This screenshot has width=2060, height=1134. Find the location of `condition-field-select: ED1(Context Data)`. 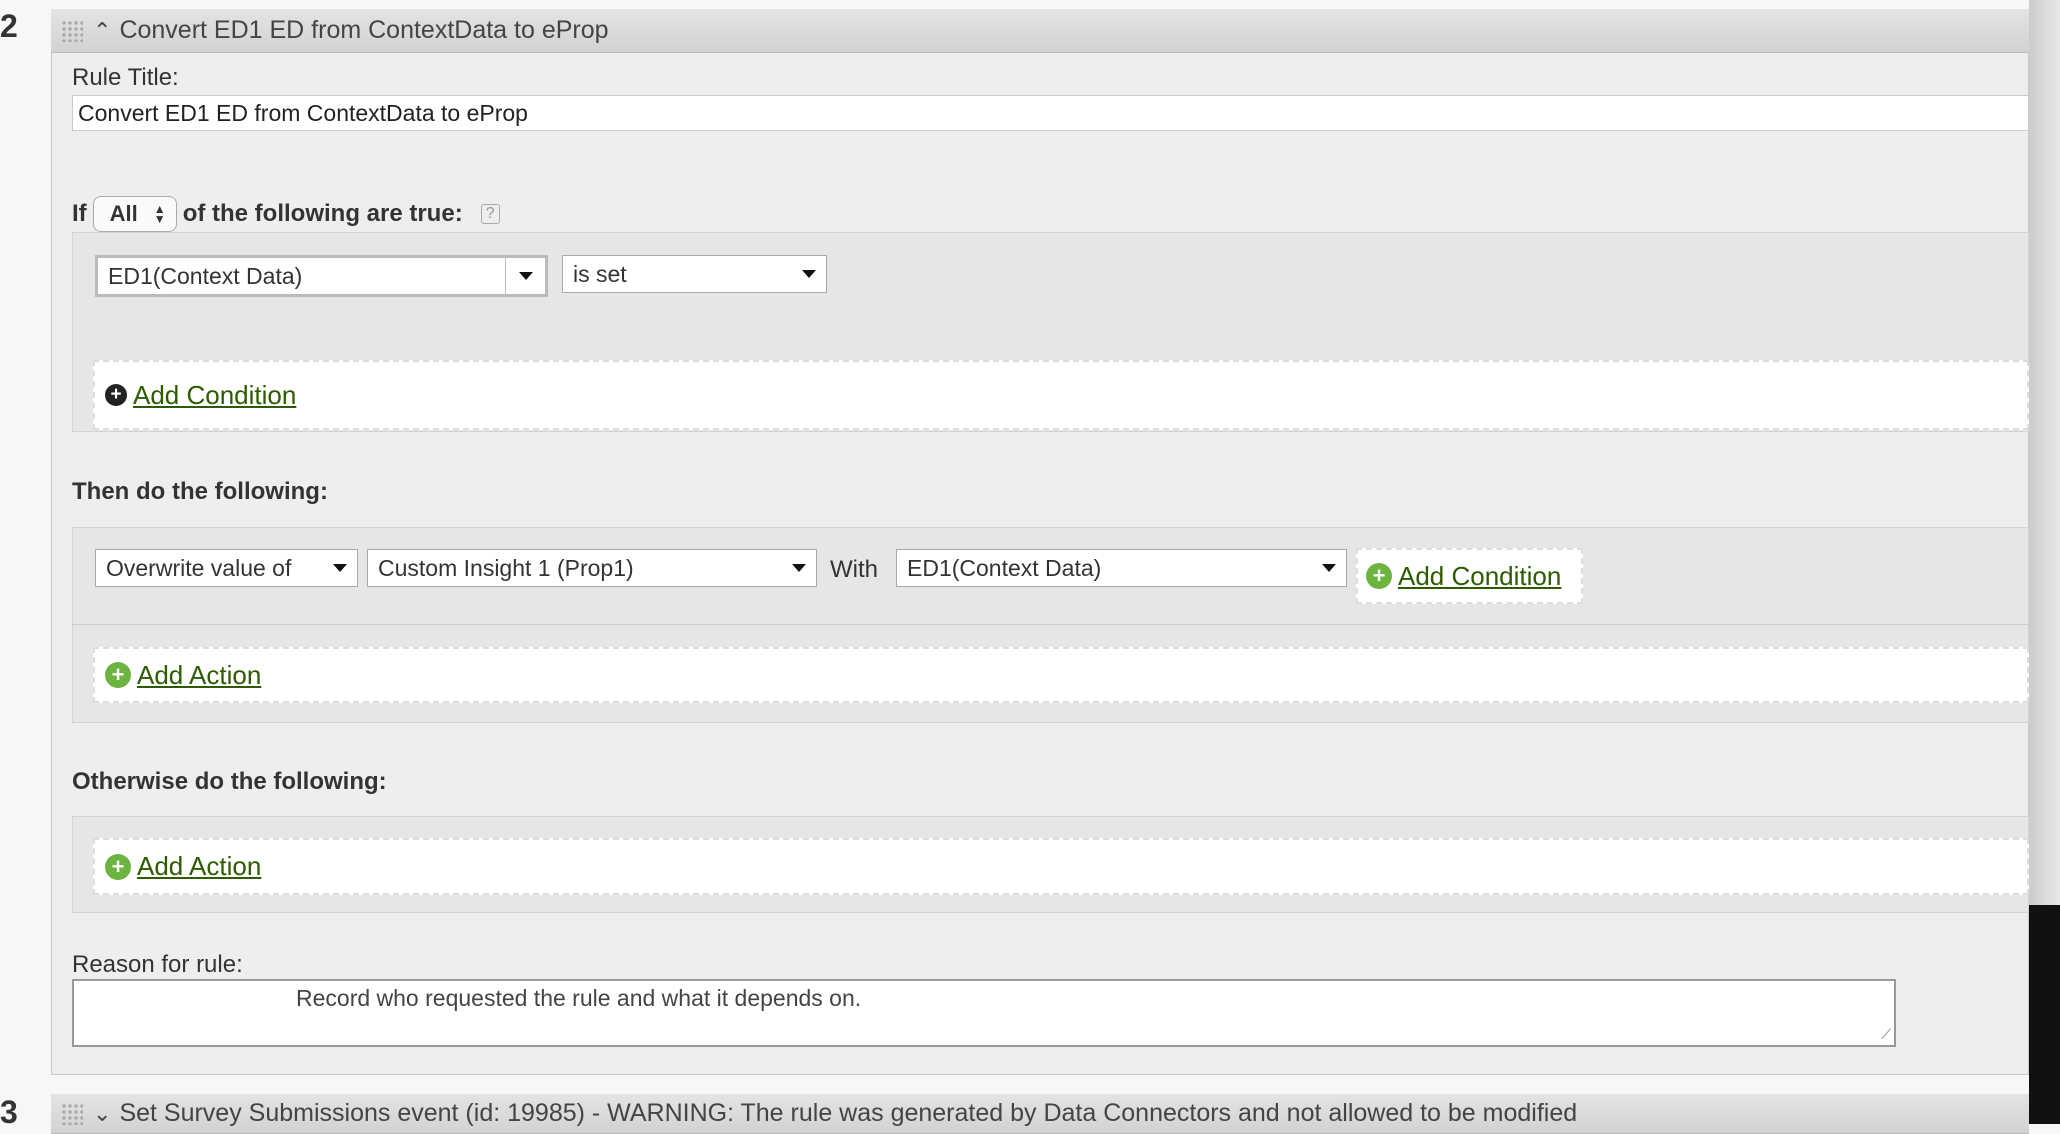

condition-field-select: ED1(Context Data) is located at coordinates (321, 276).